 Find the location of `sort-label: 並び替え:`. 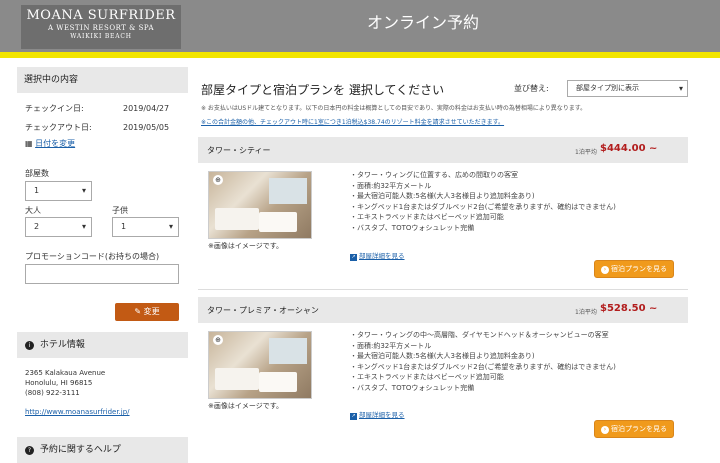

sort-label: 並び替え: is located at coordinates (531, 88).